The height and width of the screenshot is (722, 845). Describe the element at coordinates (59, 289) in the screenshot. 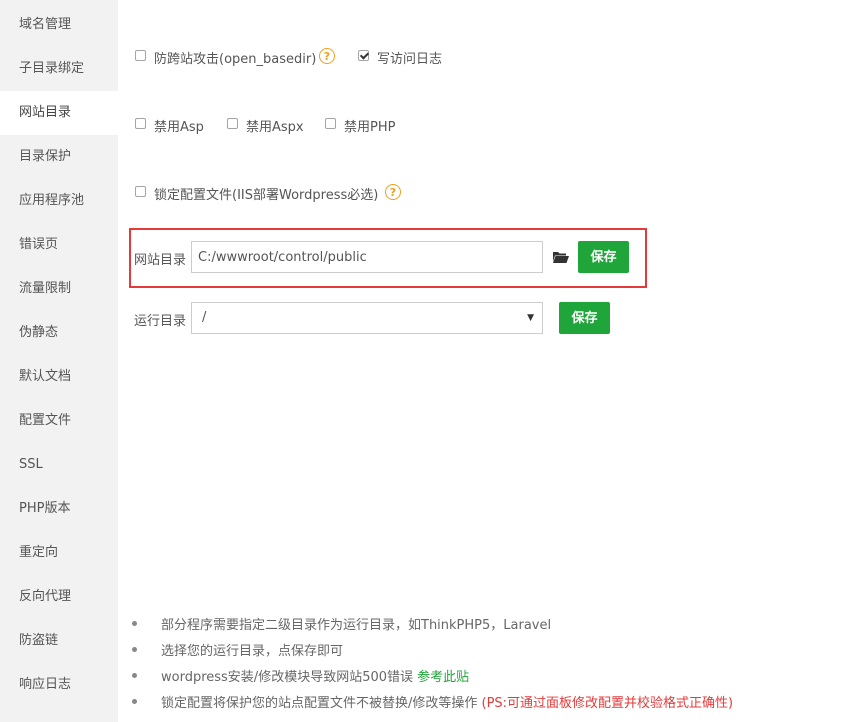

I see `sidebar-item-traffic-limit: 流量限制` at that location.